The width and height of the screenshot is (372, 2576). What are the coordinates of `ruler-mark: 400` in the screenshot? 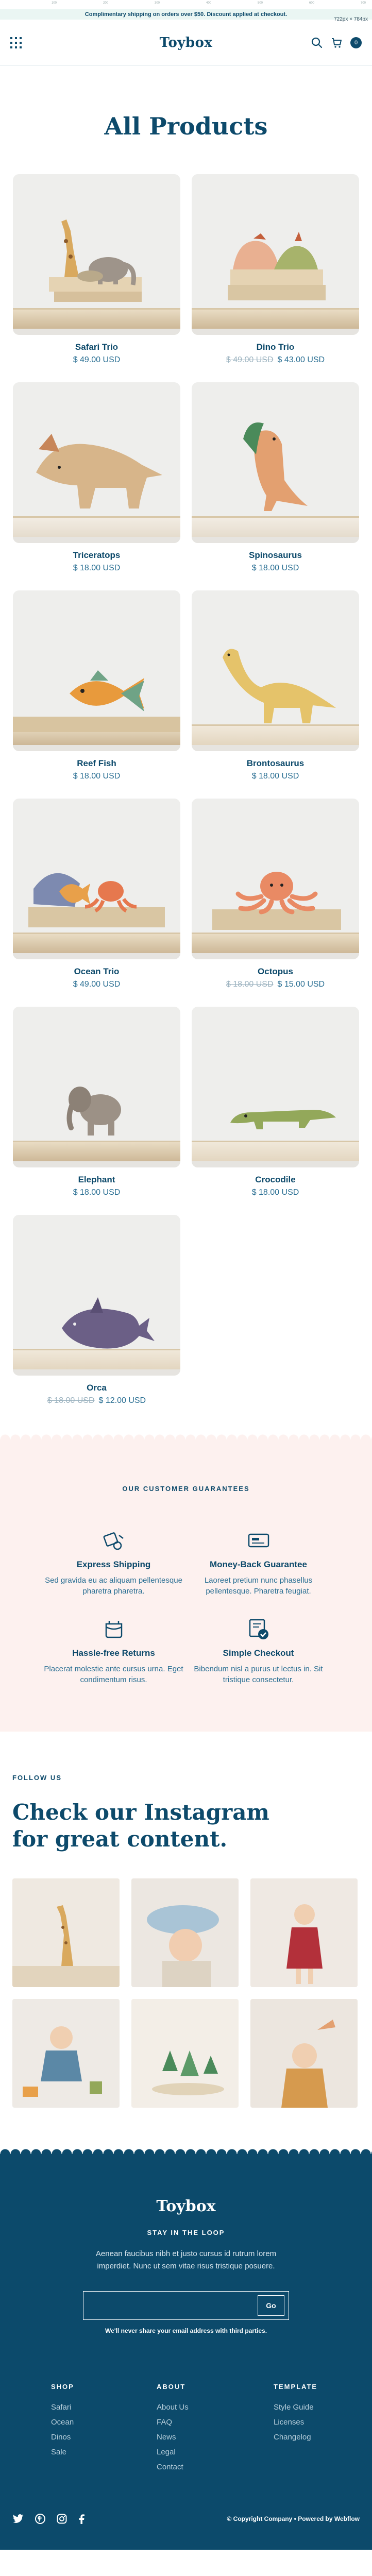 It's located at (209, 3).